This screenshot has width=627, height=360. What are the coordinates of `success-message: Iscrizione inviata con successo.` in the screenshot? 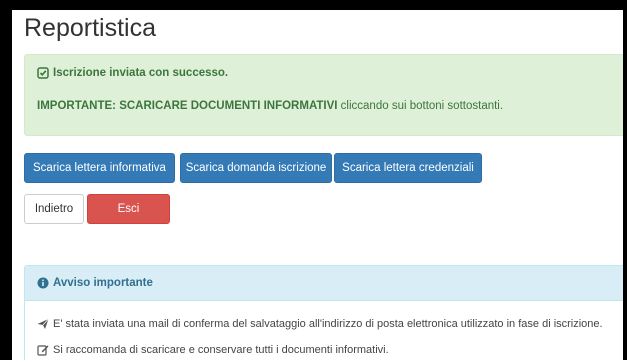 It's located at (141, 73).